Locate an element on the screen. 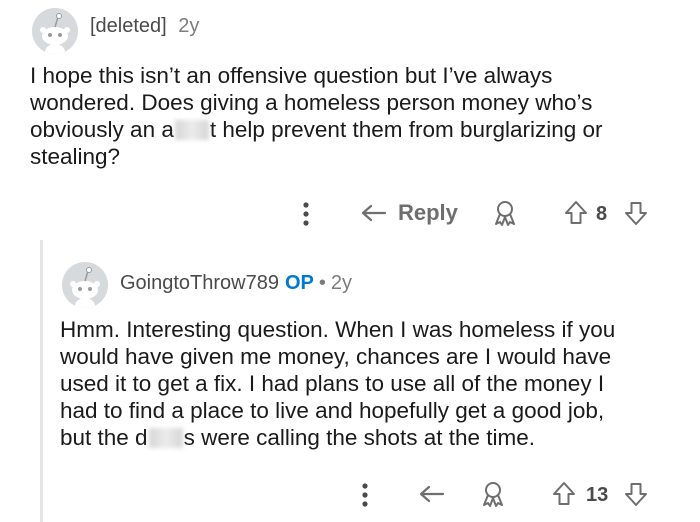 This screenshot has width=700, height=522. reply-label: Reply is located at coordinates (428, 212).